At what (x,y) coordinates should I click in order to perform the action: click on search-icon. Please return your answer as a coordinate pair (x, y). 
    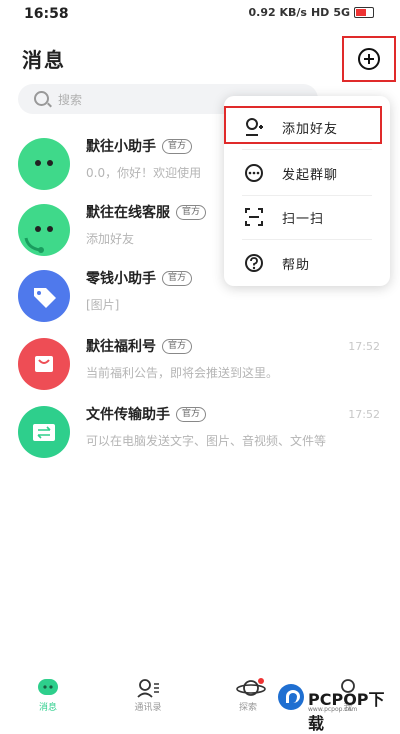
    Looking at the image, I should click on (41, 98).